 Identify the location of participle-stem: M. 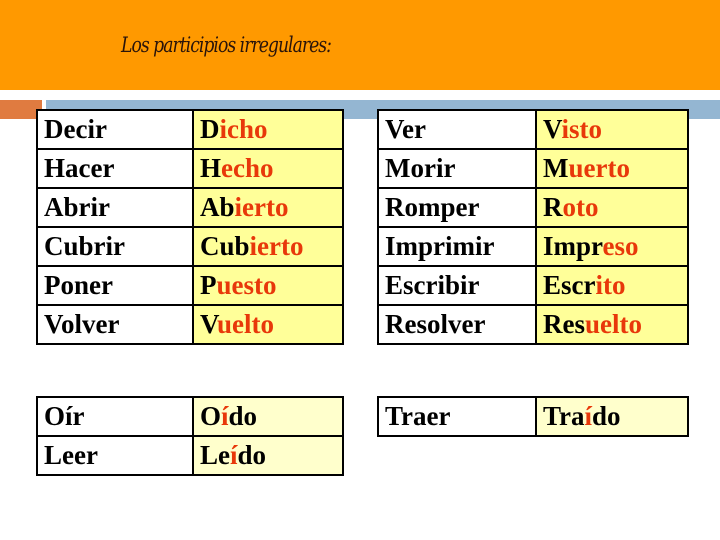
(556, 168).